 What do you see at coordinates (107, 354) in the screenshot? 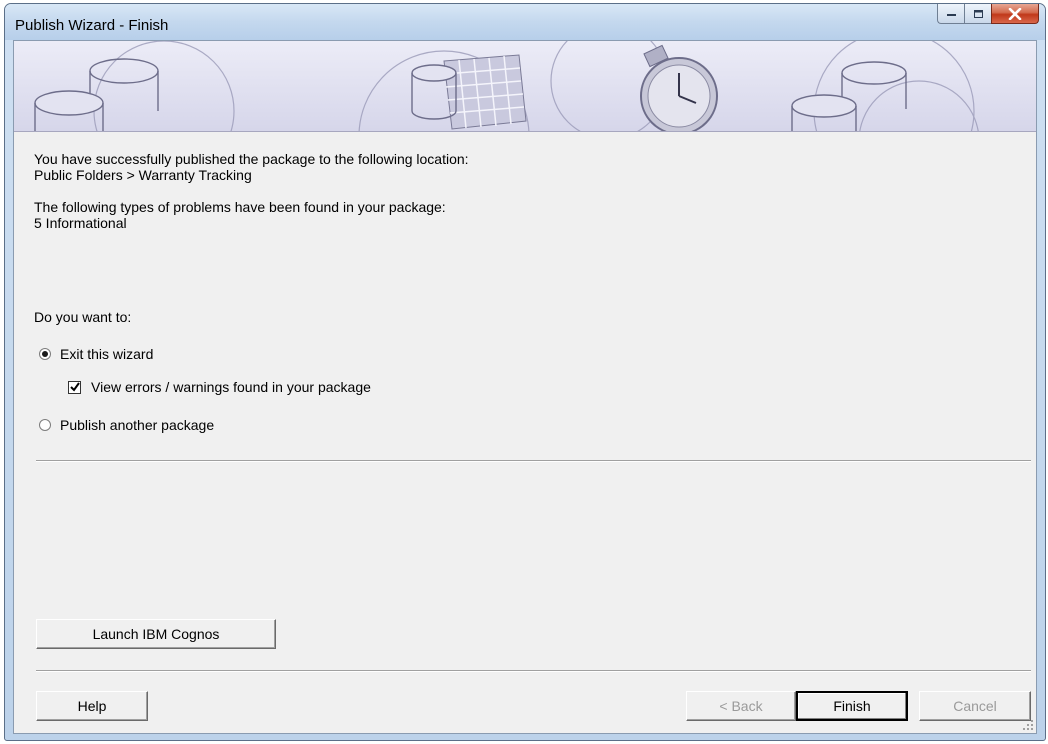
I see `exit-wizard-label: Exit this wizard` at bounding box center [107, 354].